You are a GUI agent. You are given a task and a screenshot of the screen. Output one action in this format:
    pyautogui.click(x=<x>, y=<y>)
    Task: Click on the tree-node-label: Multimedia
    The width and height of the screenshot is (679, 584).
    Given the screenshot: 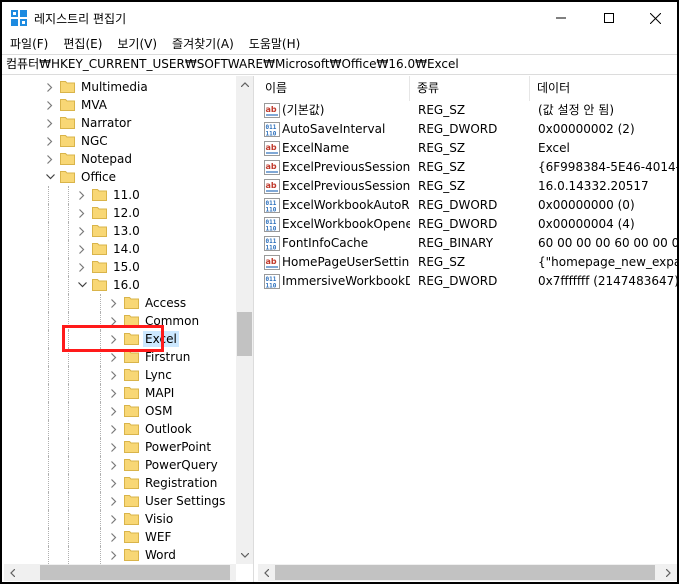 What is the action you would take?
    pyautogui.click(x=114, y=87)
    